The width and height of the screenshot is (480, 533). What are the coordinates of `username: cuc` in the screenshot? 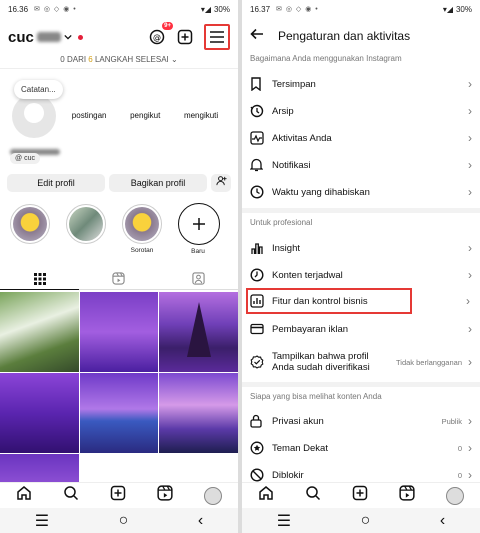 It's located at (45, 37).